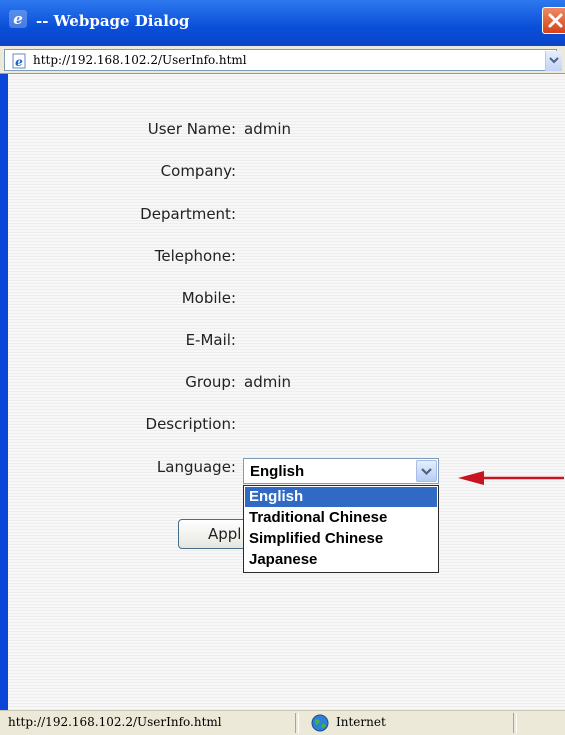  Describe the element at coordinates (341, 518) in the screenshot. I see `language-option-traditional-chinese: Traditional Chinese` at that location.